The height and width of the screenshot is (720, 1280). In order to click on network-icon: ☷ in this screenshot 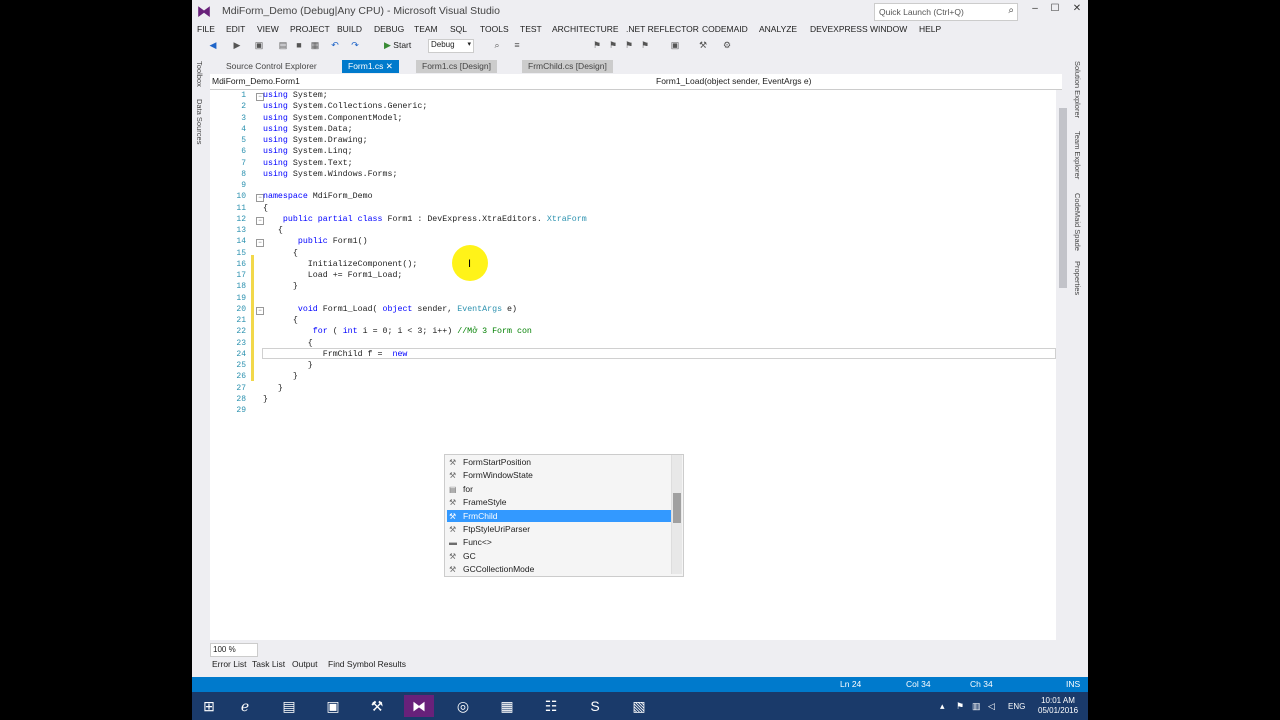, I will do `click(551, 706)`.